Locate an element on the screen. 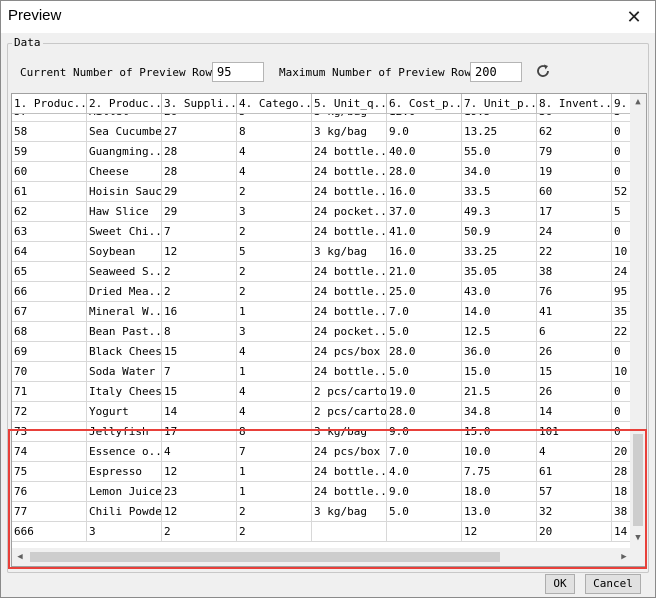 The height and width of the screenshot is (598, 656). table-cell: 12.0 is located at coordinates (424, 118).